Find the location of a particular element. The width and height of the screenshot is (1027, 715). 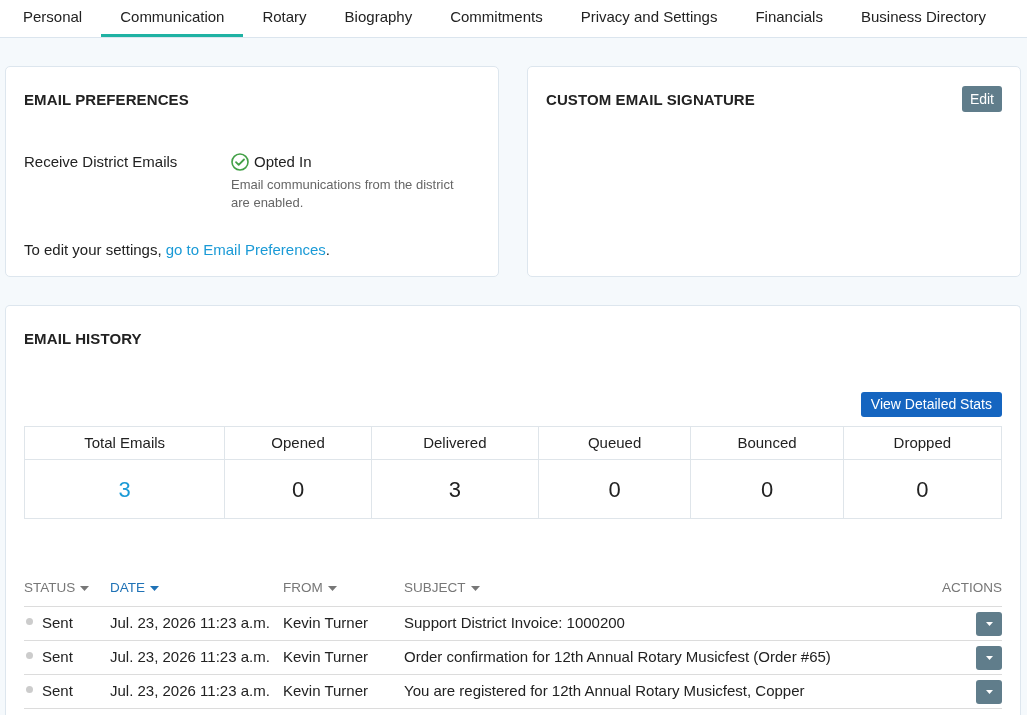

table-cell: You are registered for 12th Annual Rotary Musicfest, Copper is located at coordinates (663, 691).